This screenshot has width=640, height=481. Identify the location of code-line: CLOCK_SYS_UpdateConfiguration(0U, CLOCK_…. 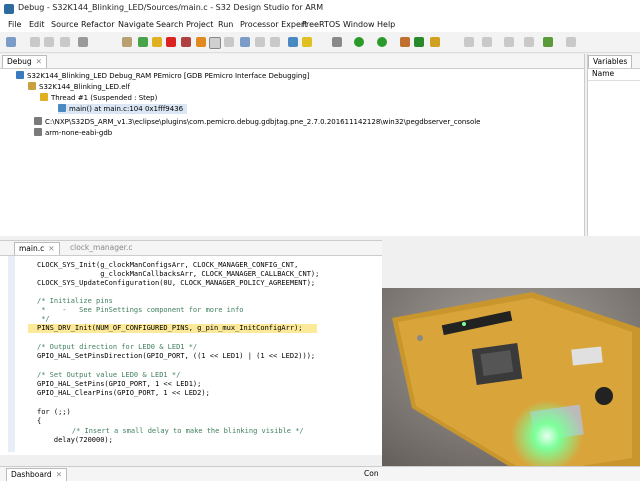
(176, 283).